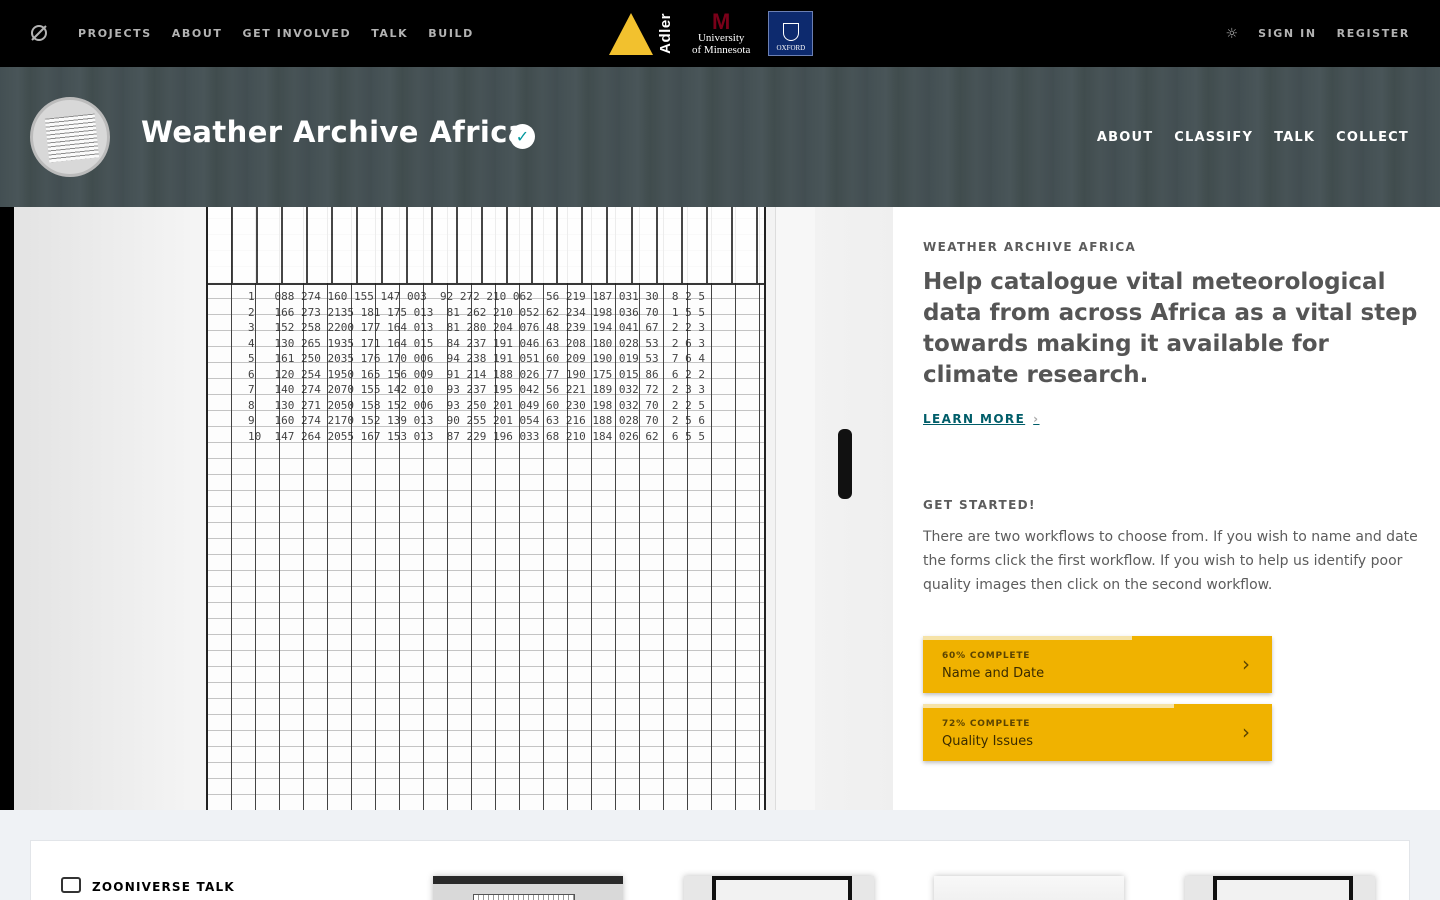 The width and height of the screenshot is (1440, 900). What do you see at coordinates (486, 246) in the screenshot?
I see `ledger-table-header` at bounding box center [486, 246].